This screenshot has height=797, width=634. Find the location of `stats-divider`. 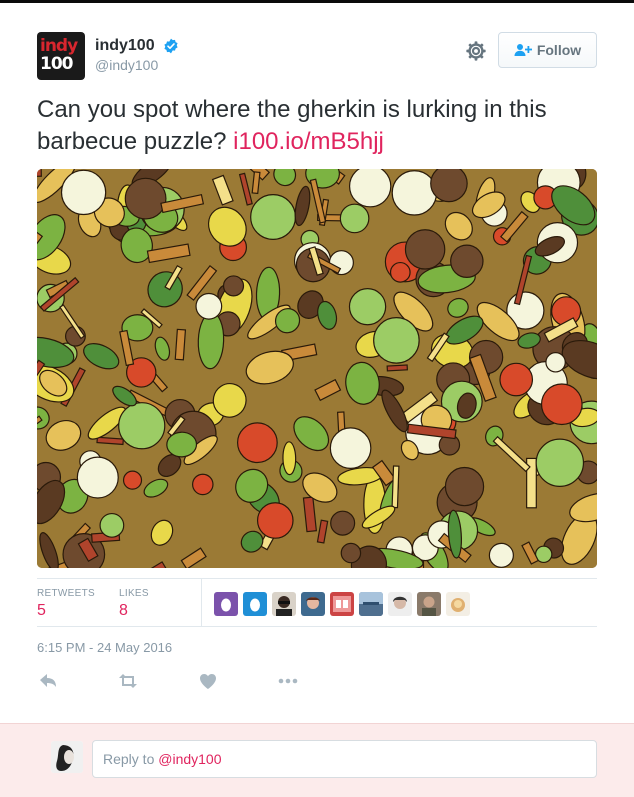

stats-divider is located at coordinates (201, 602).